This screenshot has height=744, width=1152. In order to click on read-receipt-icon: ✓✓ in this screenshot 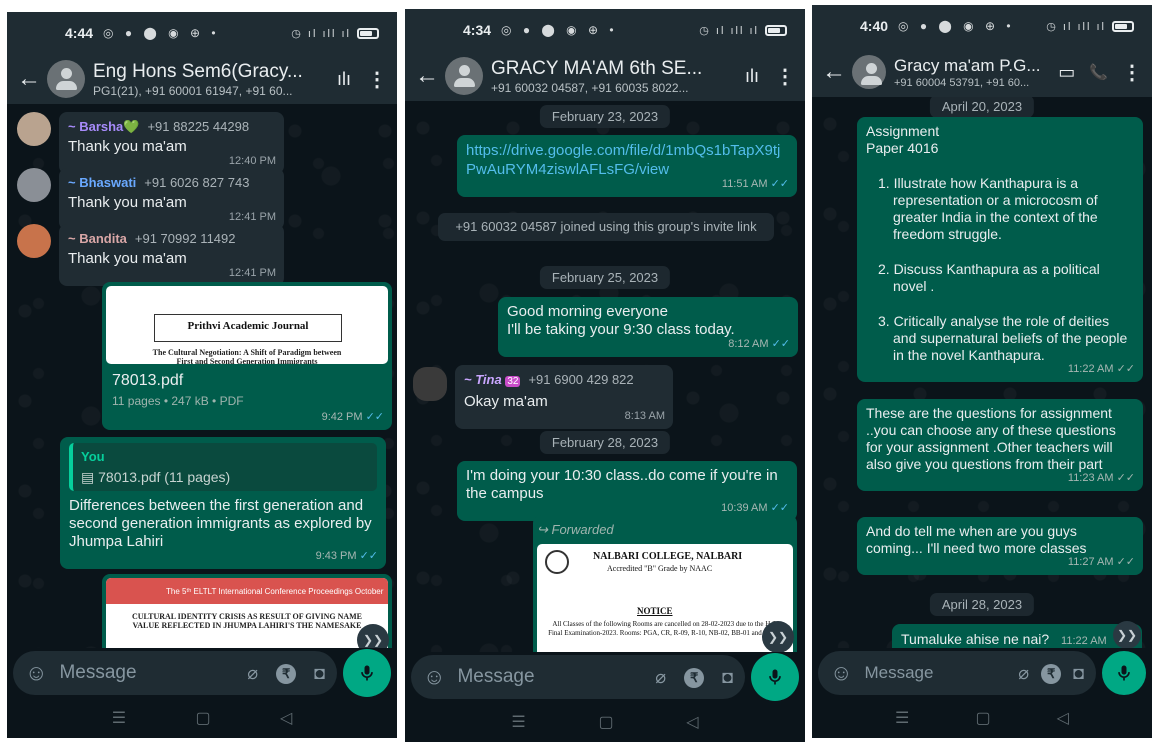, I will do `click(779, 184)`.